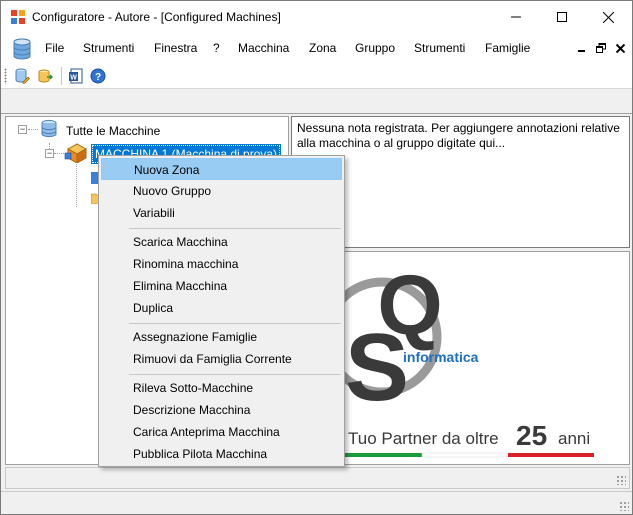  Describe the element at coordinates (423, 438) in the screenshot. I see `logo-tagline: Tuo Partner da oltre` at that location.